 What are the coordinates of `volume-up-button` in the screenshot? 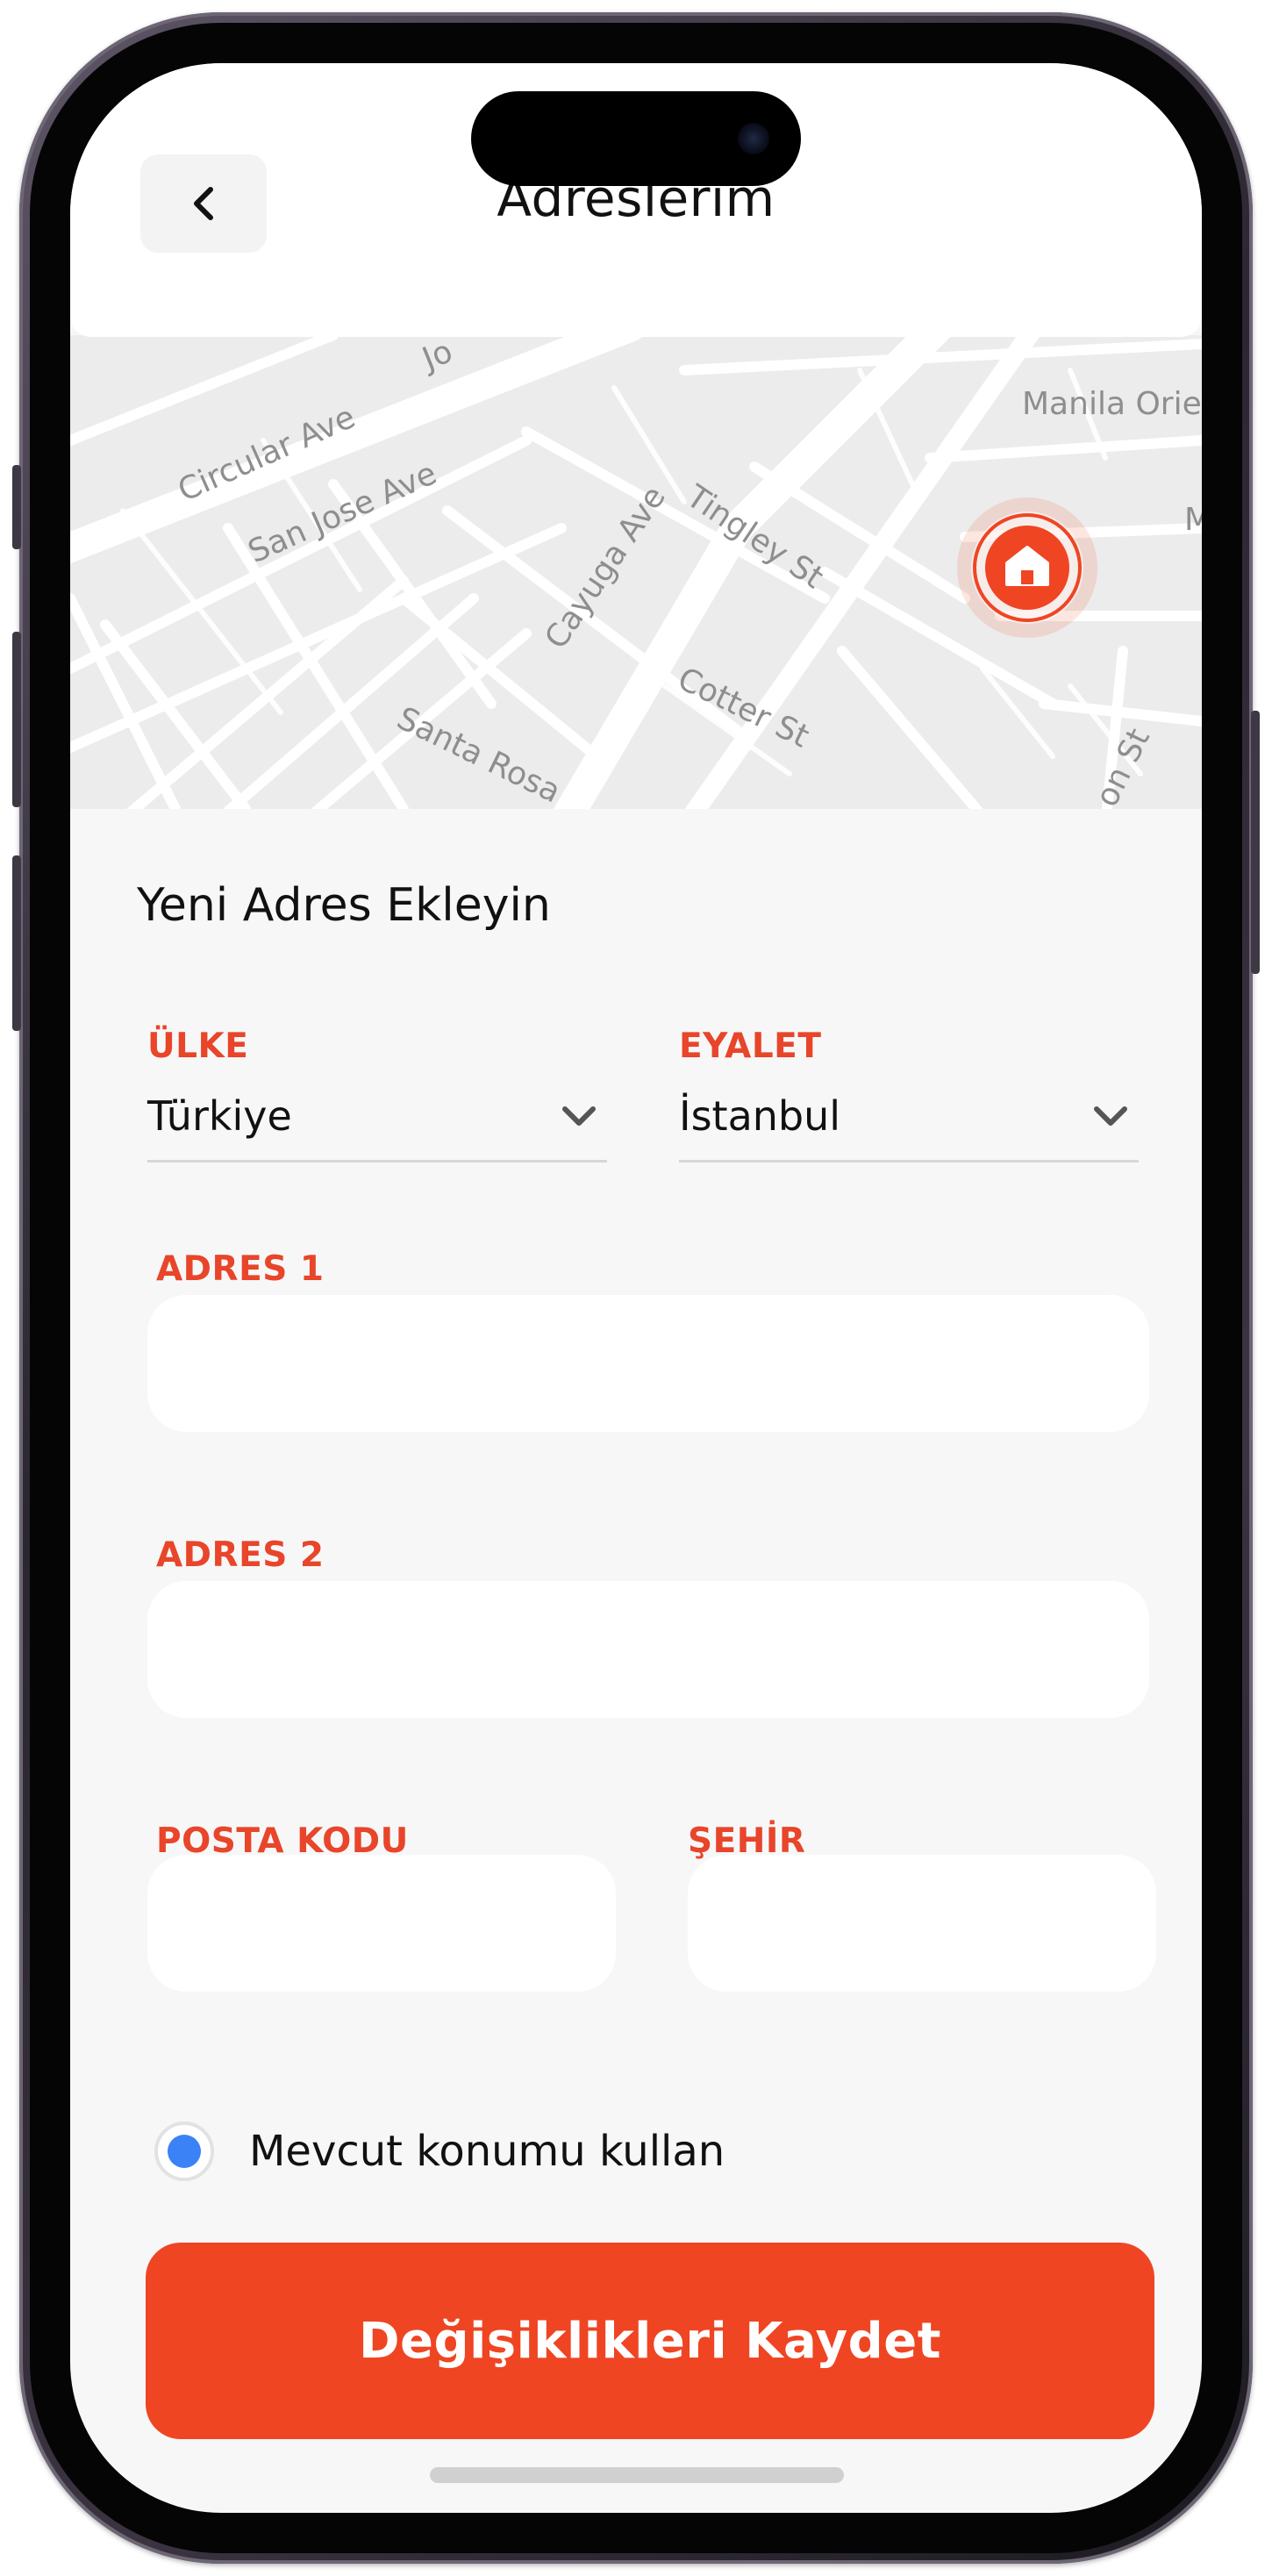 It's located at (16, 719).